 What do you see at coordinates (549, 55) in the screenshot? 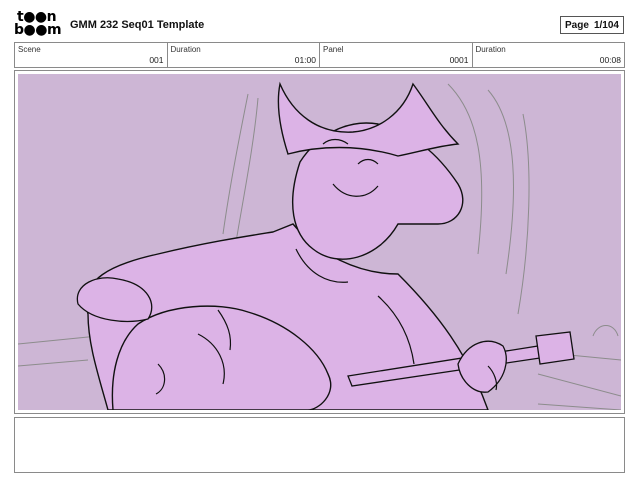
I see `panel-duration-cell: Duration 00:08` at bounding box center [549, 55].